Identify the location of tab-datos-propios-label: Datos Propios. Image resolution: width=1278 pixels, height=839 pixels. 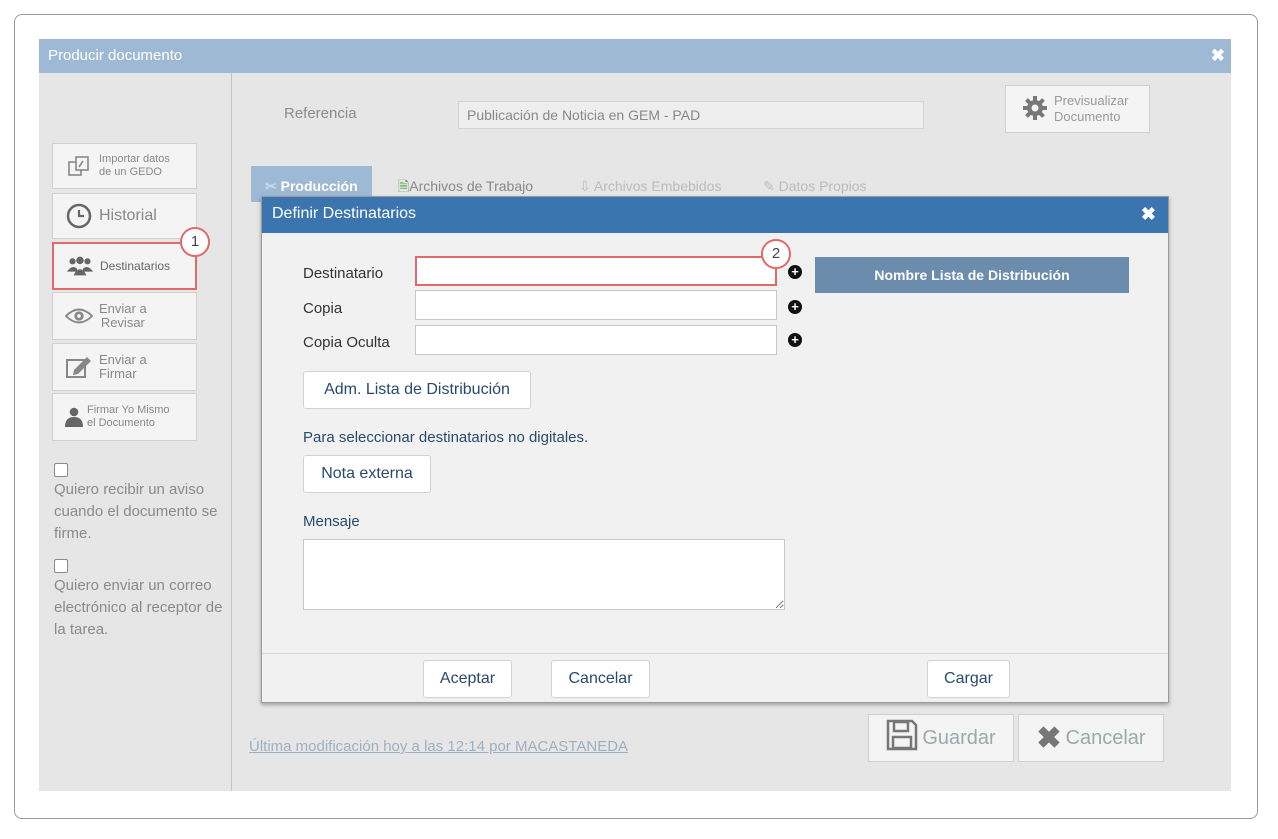
(822, 186).